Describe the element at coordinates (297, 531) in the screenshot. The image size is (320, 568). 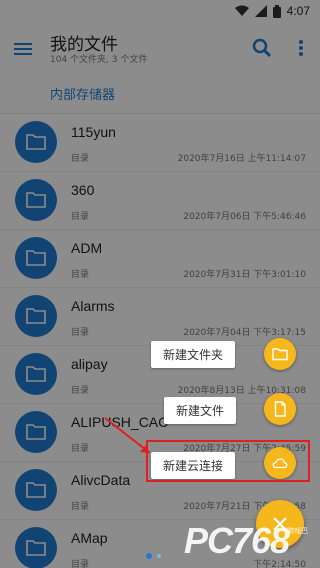
I see `watermark-sub: 游戏巴` at that location.